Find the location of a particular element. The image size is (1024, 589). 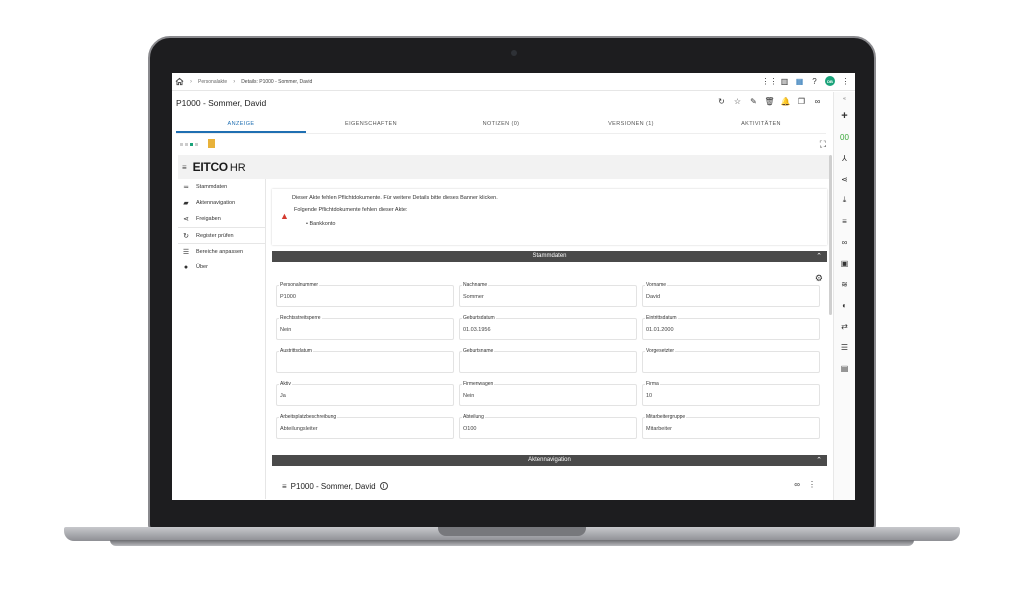

field-geburtsdatum: Geburtsdatum 01.03.1956 is located at coordinates (548, 327).